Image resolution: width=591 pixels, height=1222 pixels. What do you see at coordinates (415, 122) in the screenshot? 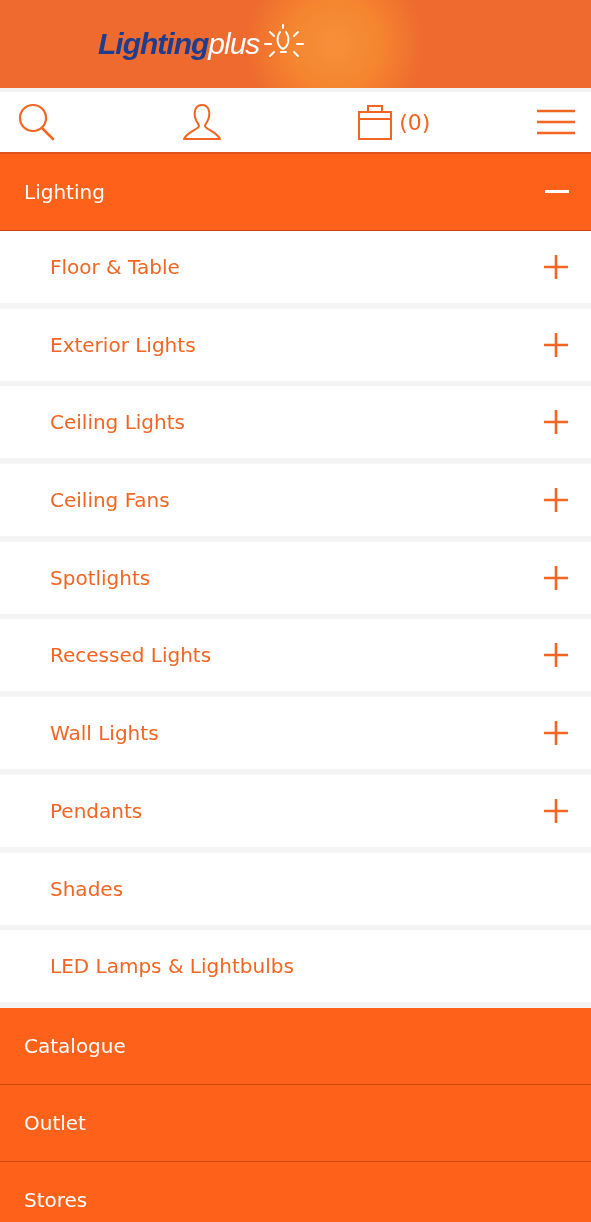
I see `cart-count: (0)` at bounding box center [415, 122].